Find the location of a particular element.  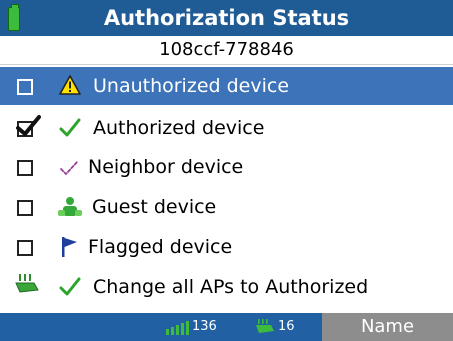

flag-icon is located at coordinates (69, 247).